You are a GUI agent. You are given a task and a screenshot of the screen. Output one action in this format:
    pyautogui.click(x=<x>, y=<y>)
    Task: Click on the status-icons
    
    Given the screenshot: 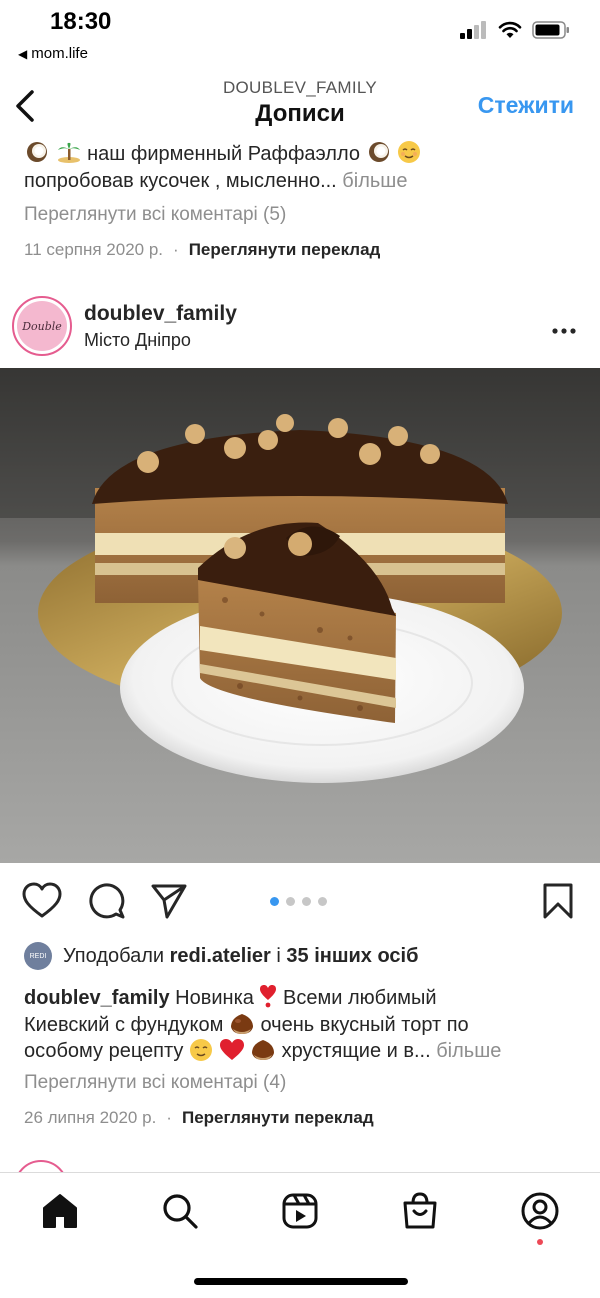 What is the action you would take?
    pyautogui.click(x=515, y=30)
    